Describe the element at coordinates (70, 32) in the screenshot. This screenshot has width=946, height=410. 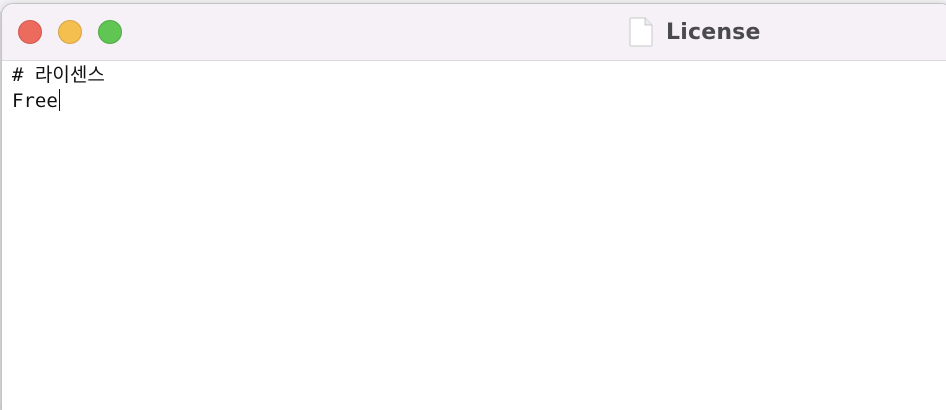
I see `minimize-button` at that location.